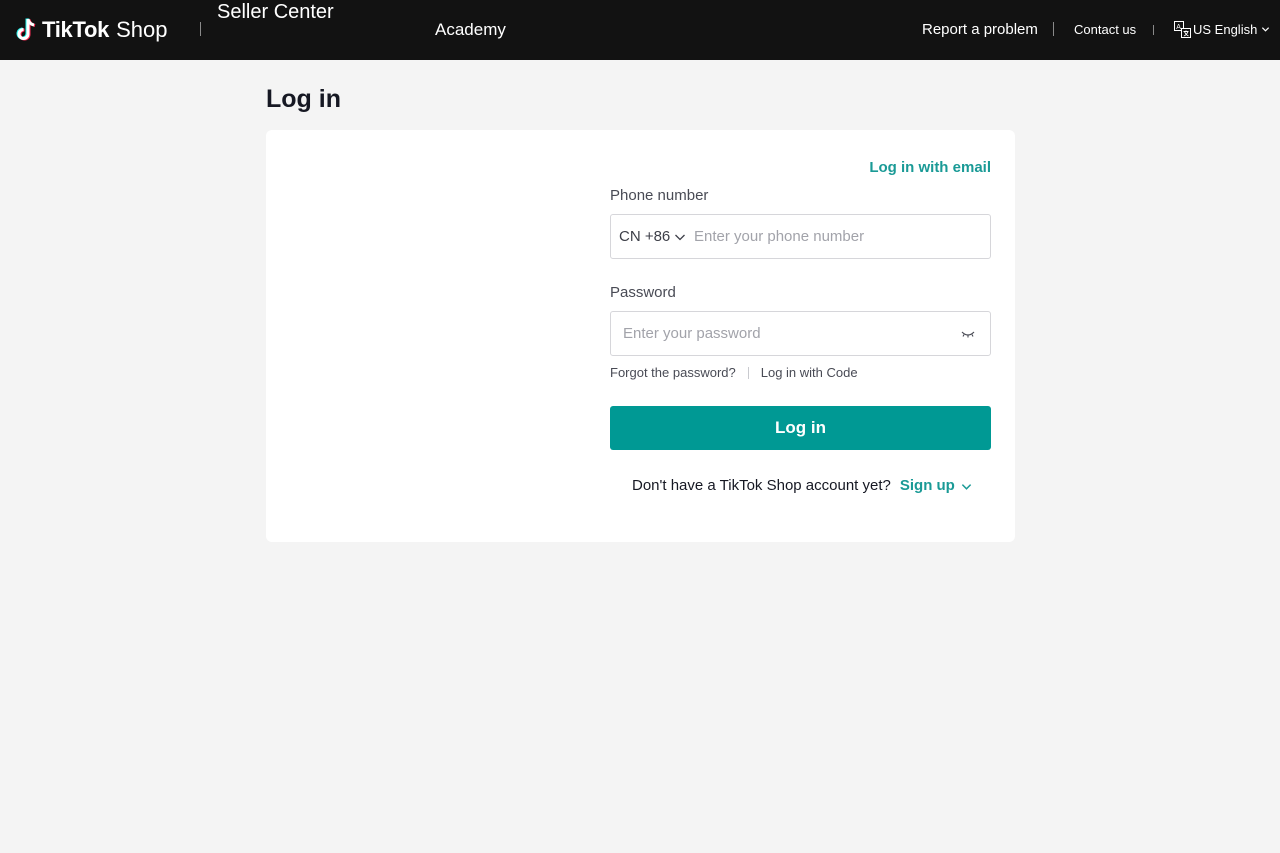  I want to click on svg-text: A, so click(1178, 26).